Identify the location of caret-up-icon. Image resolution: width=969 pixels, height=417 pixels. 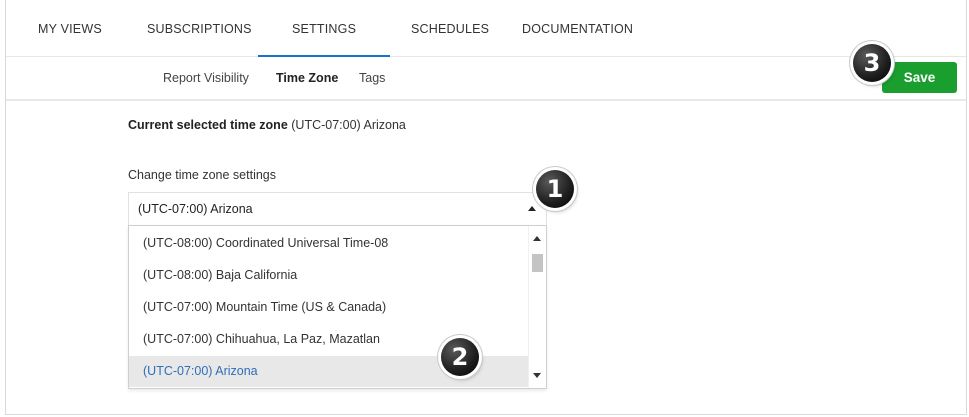
(532, 208).